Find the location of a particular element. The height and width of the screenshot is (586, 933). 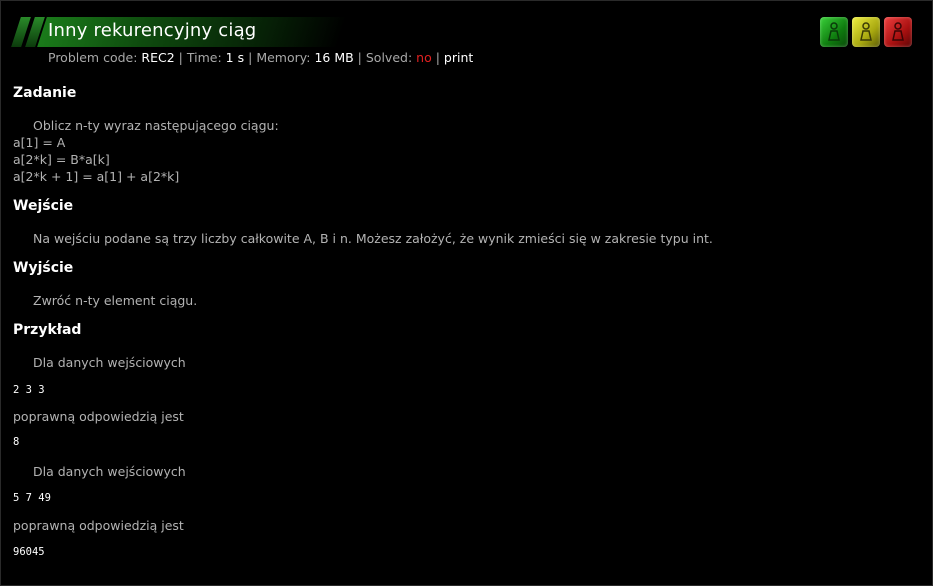

example-input: 2 3 3 is located at coordinates (29, 390).